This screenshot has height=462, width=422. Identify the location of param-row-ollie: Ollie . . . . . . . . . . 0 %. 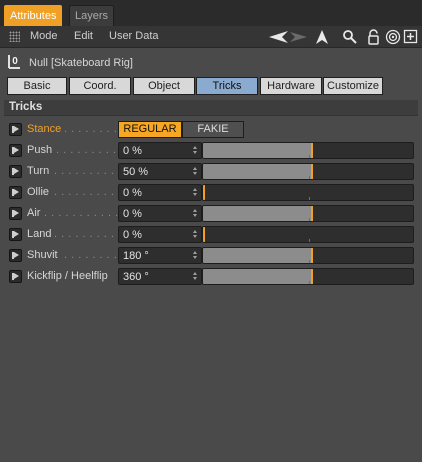
(211, 193).